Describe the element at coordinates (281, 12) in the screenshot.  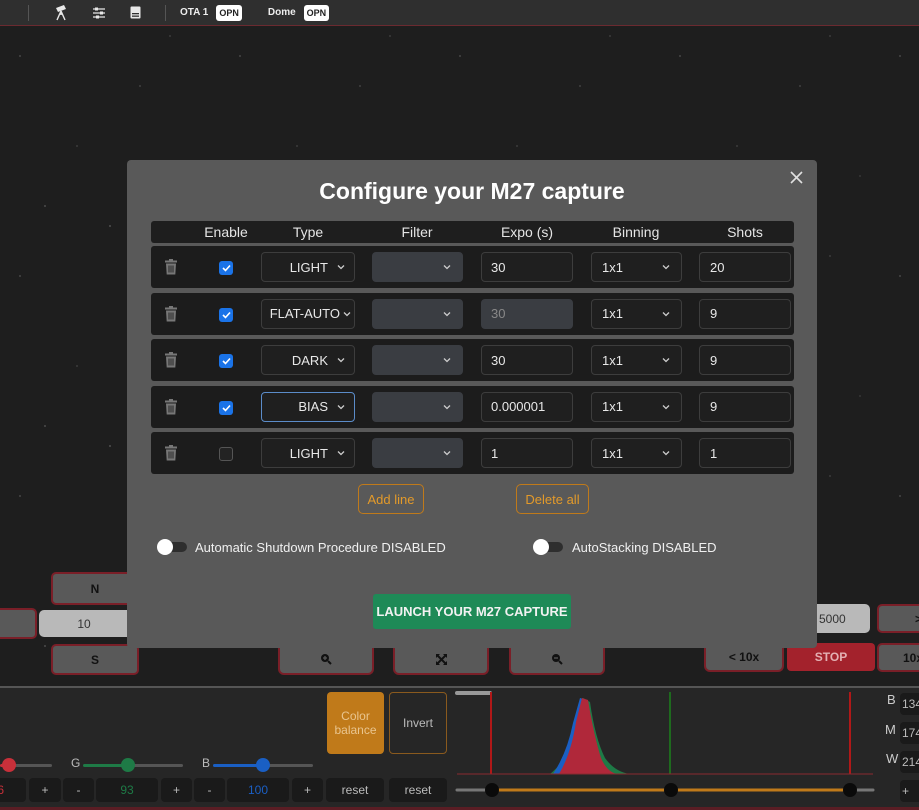
I see `dome-label: Dome` at that location.